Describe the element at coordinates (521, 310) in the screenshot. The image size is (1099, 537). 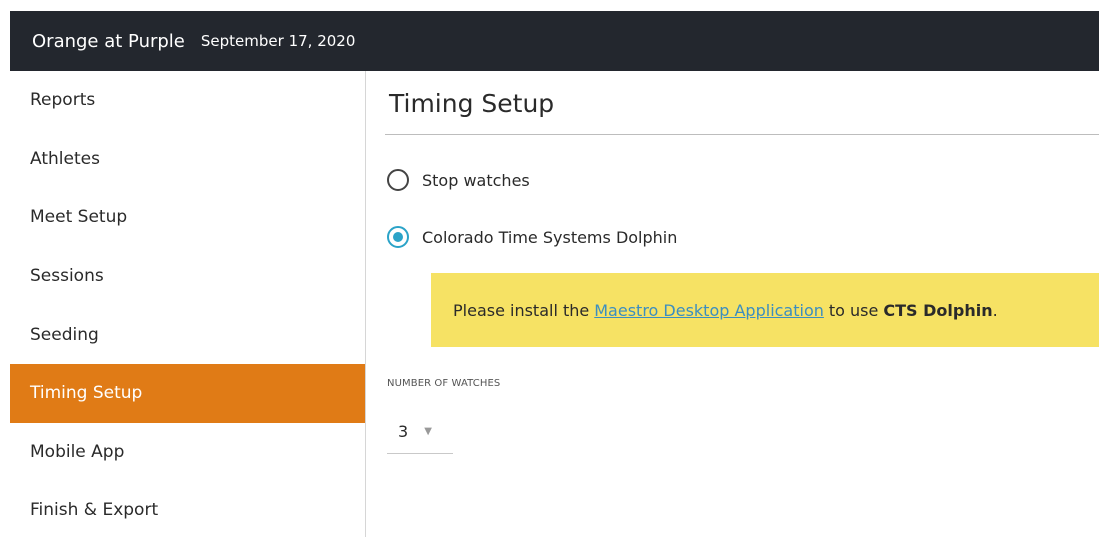
I see `notice-prefix: Please install the` at that location.